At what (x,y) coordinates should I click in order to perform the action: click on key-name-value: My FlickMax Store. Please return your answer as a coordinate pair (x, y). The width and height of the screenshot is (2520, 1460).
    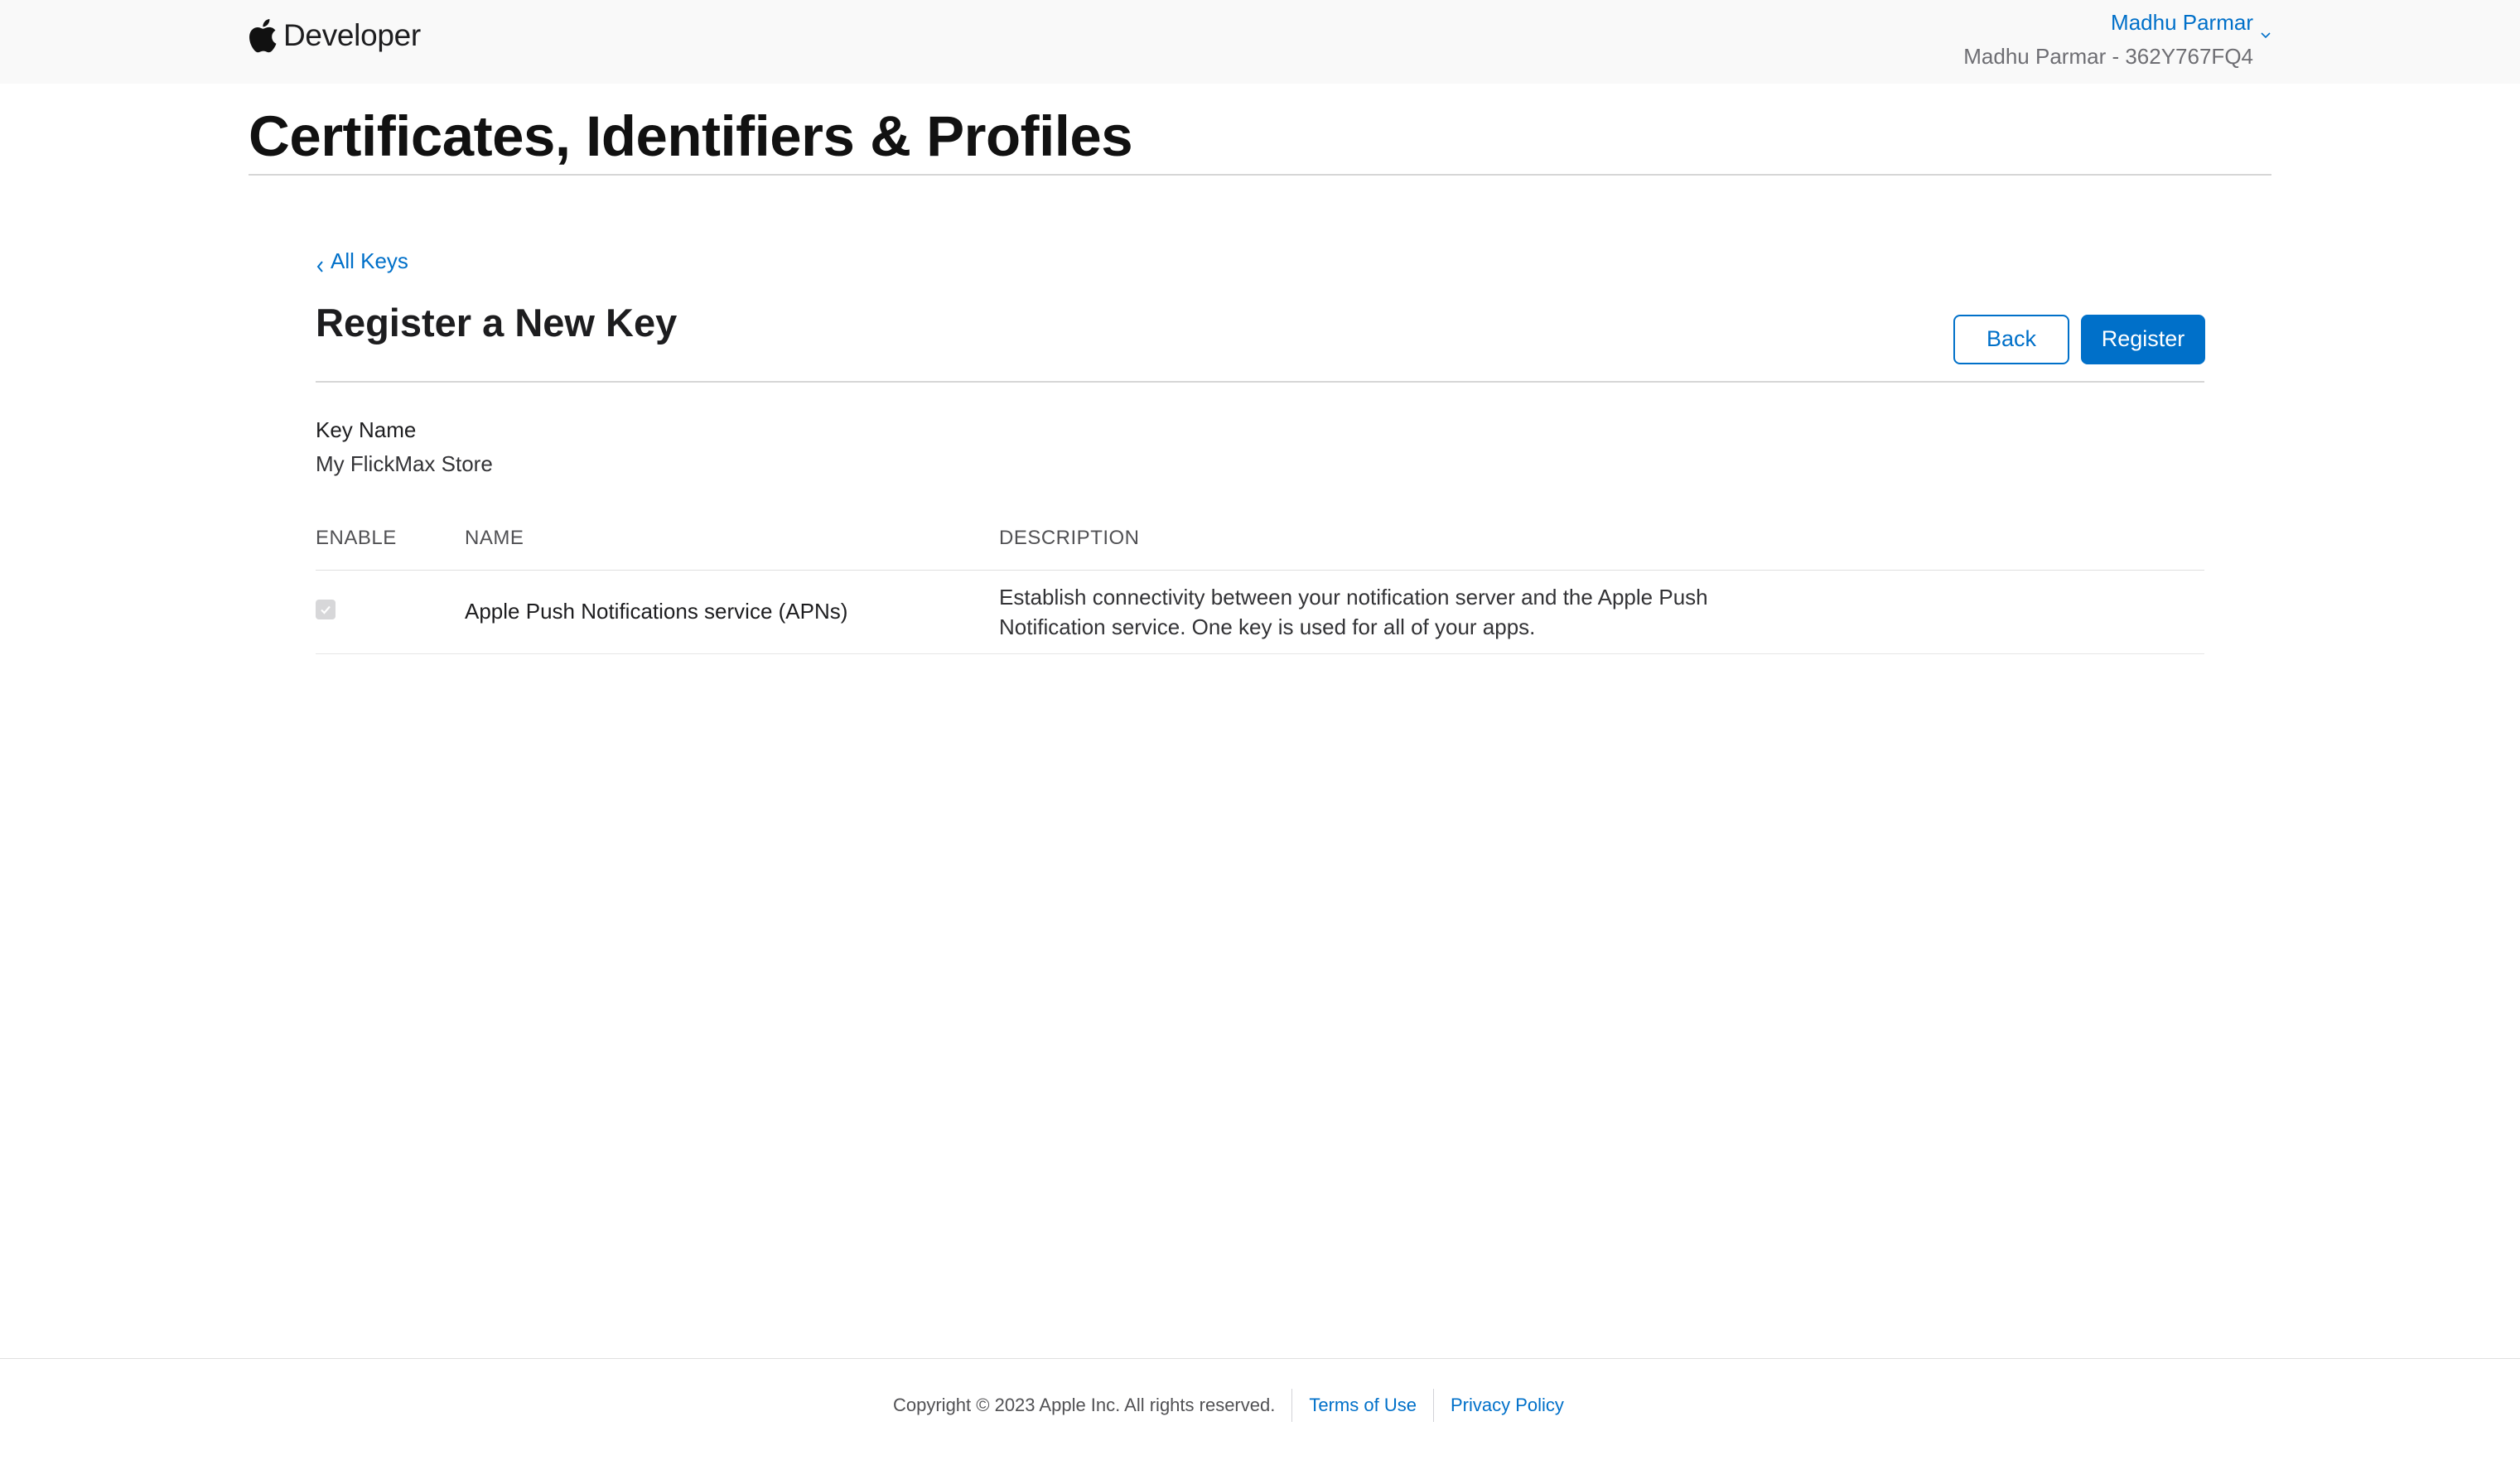
    Looking at the image, I should click on (404, 463).